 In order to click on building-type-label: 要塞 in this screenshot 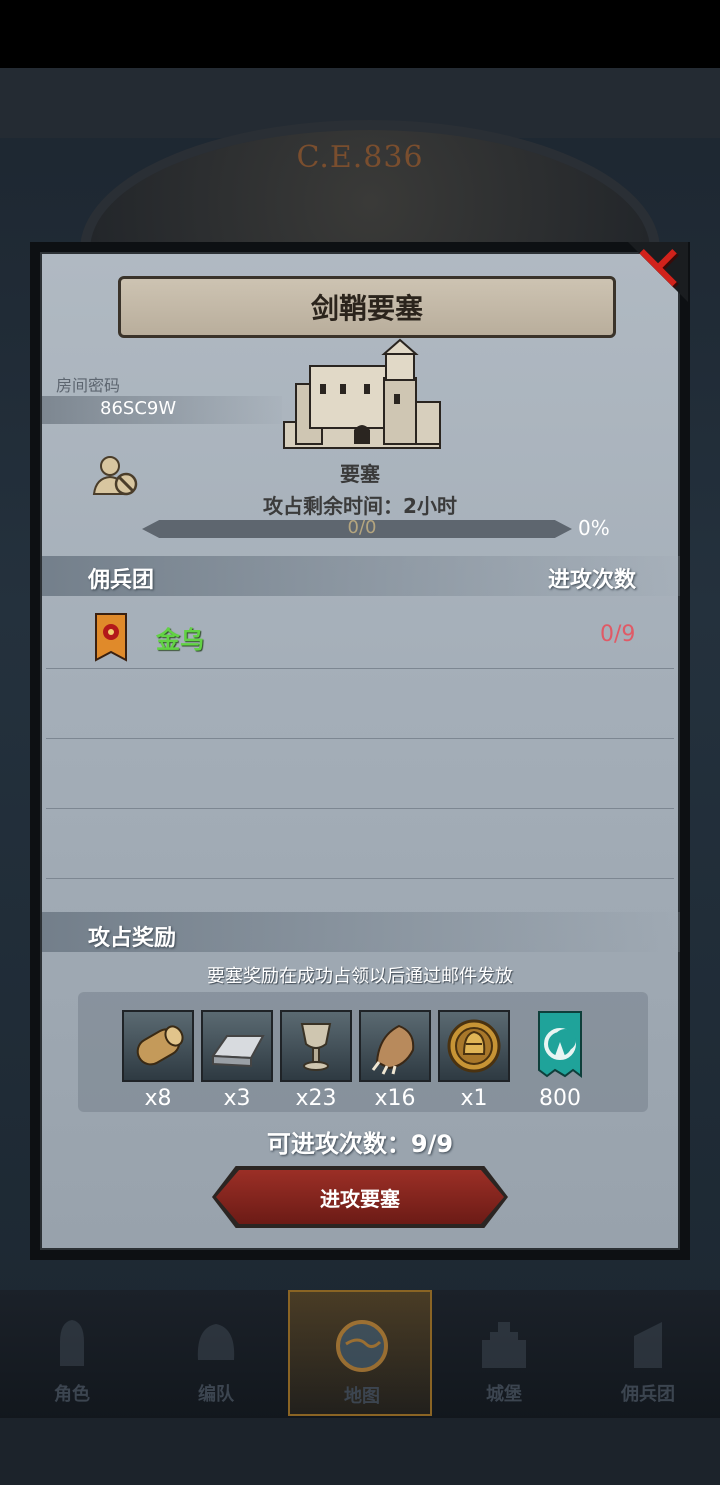, I will do `click(360, 474)`.